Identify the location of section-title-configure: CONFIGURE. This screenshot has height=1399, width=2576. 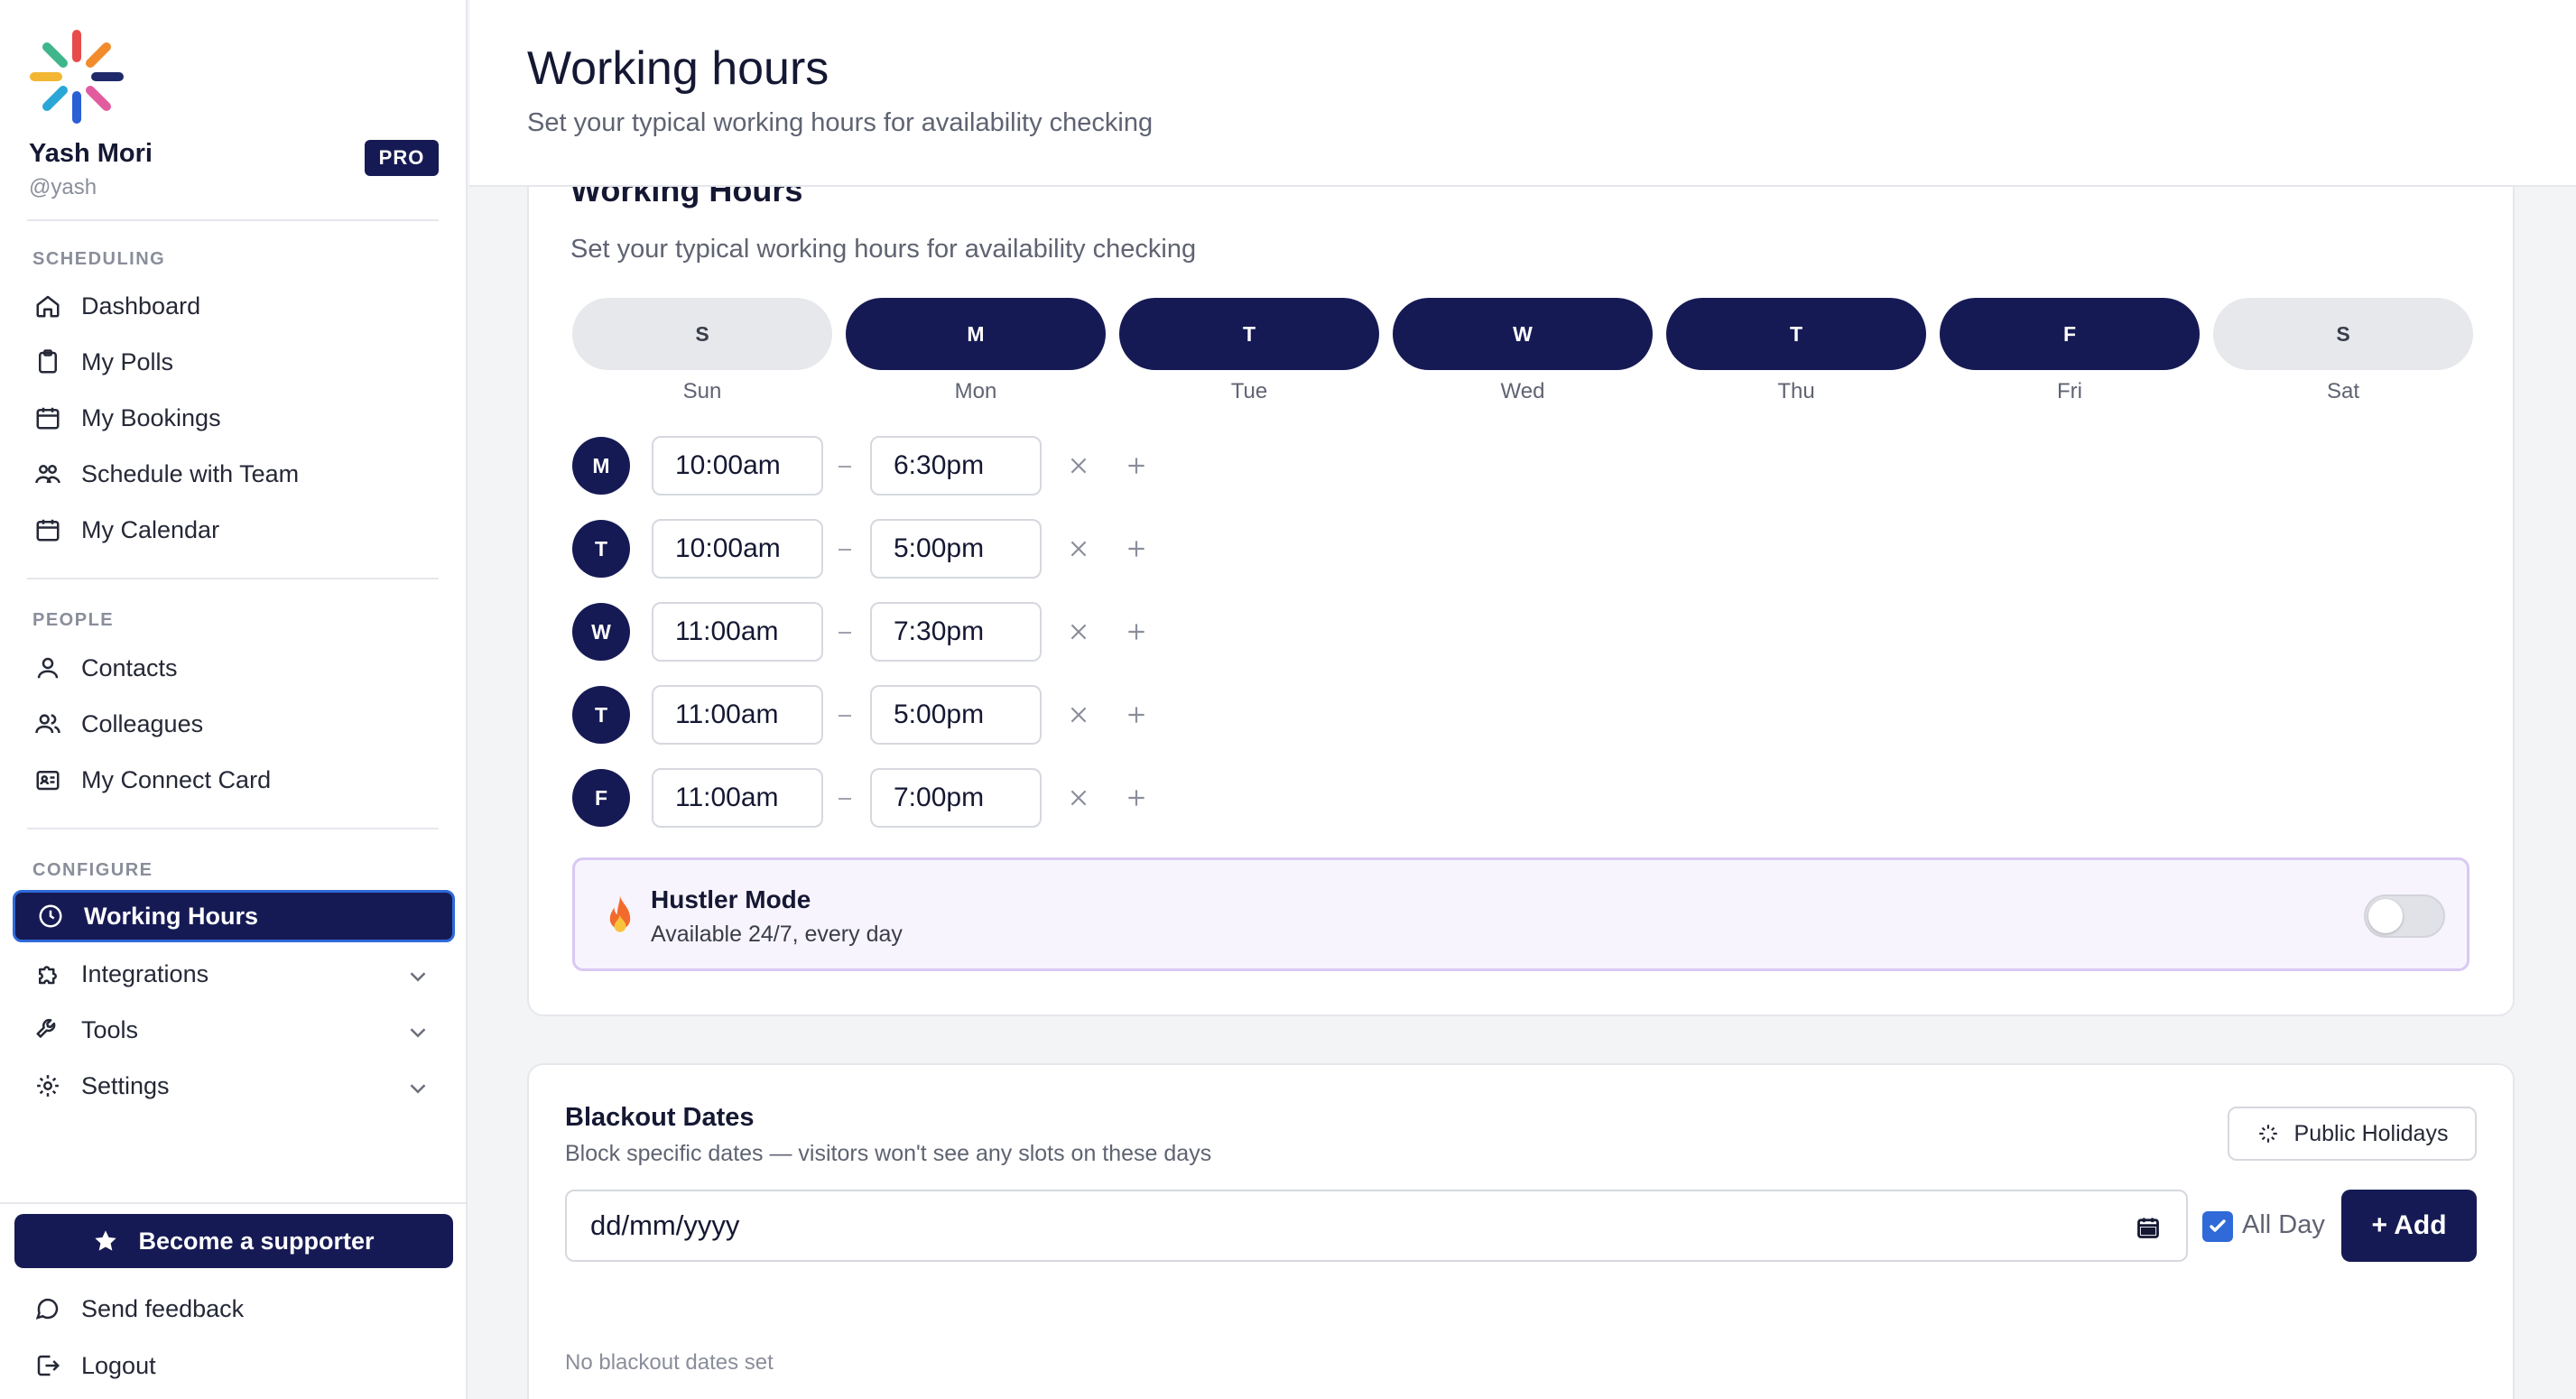
(92, 870).